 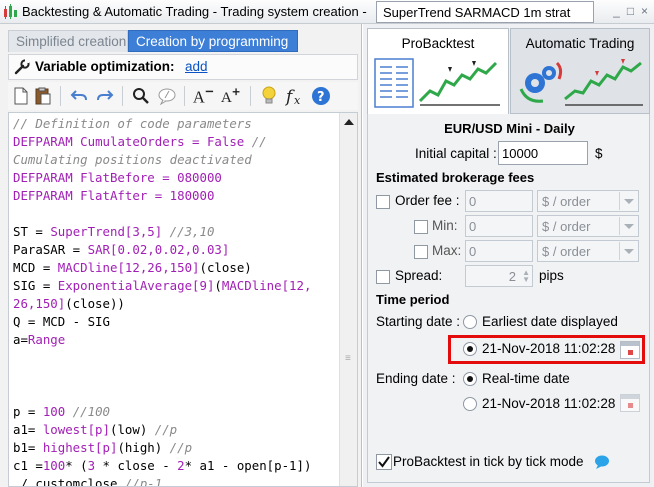 I want to click on code-line: DEFPARAM FlatAfter = 180000, so click(x=114, y=195).